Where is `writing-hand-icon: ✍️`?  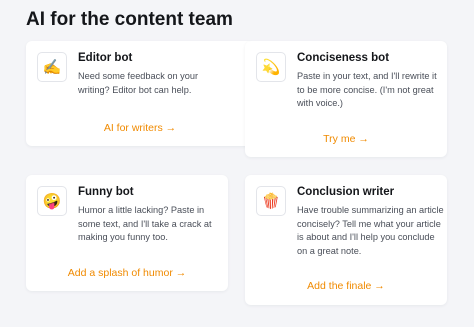 writing-hand-icon: ✍️ is located at coordinates (52, 67).